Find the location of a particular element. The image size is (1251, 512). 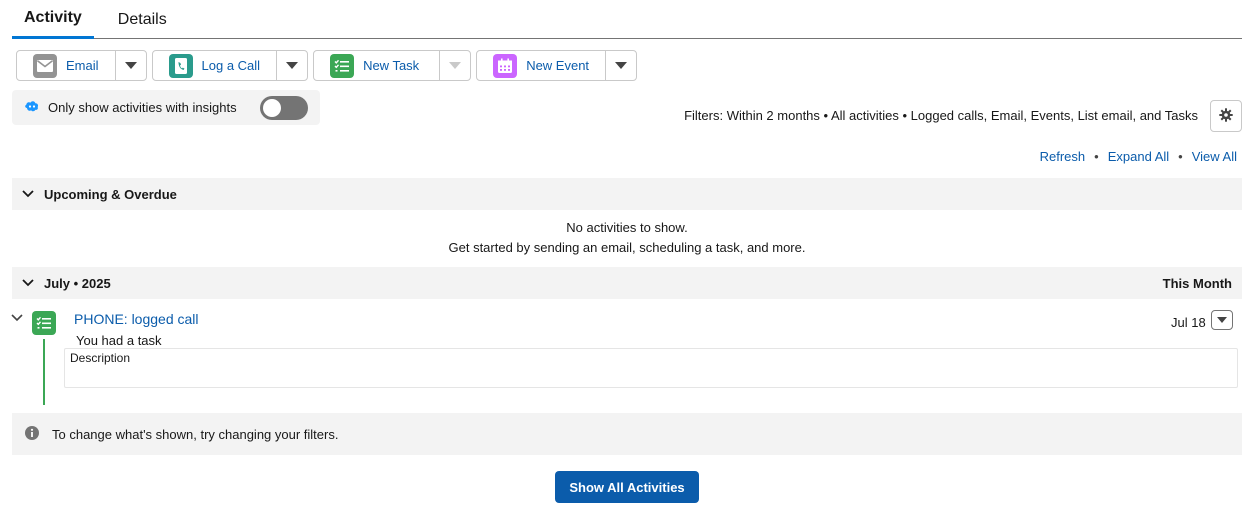

email-icon is located at coordinates (45, 65).